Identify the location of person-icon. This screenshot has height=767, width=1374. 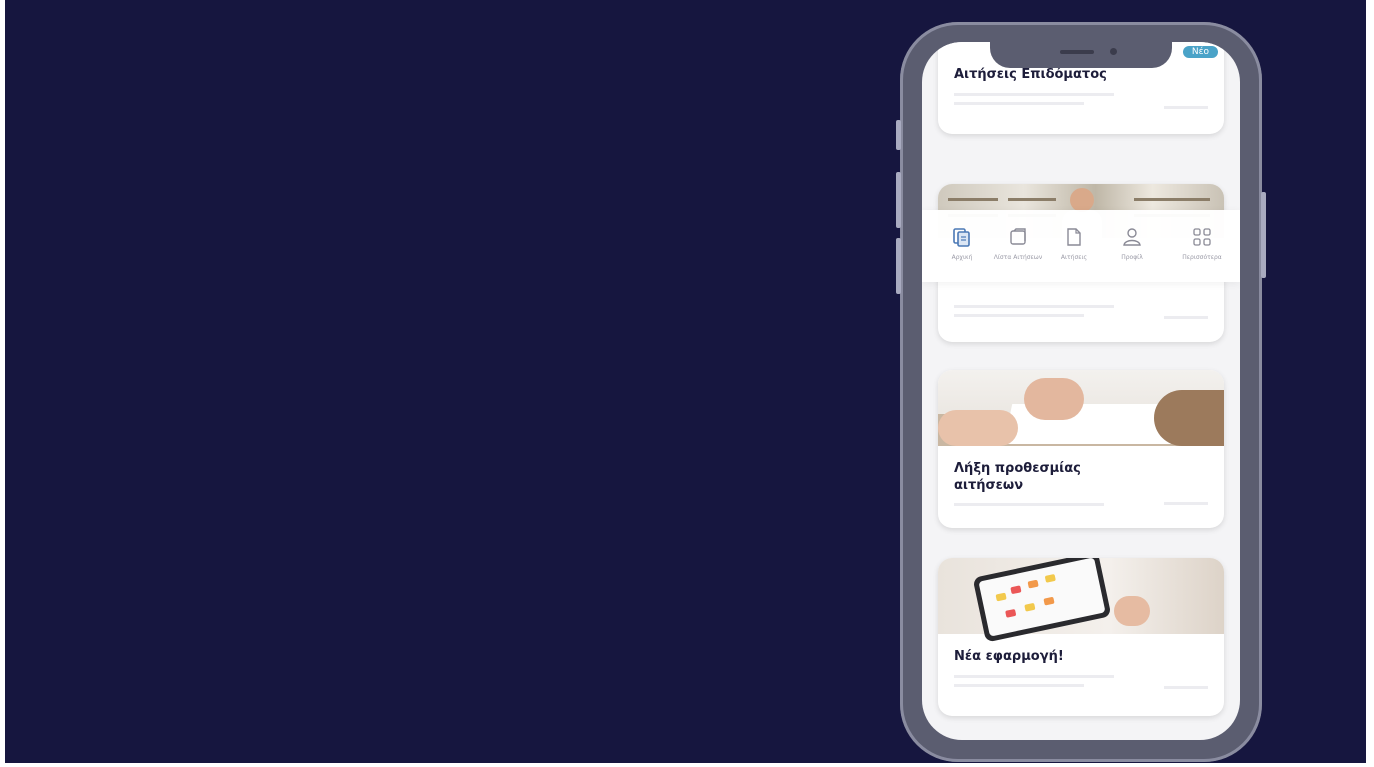
(1132, 237).